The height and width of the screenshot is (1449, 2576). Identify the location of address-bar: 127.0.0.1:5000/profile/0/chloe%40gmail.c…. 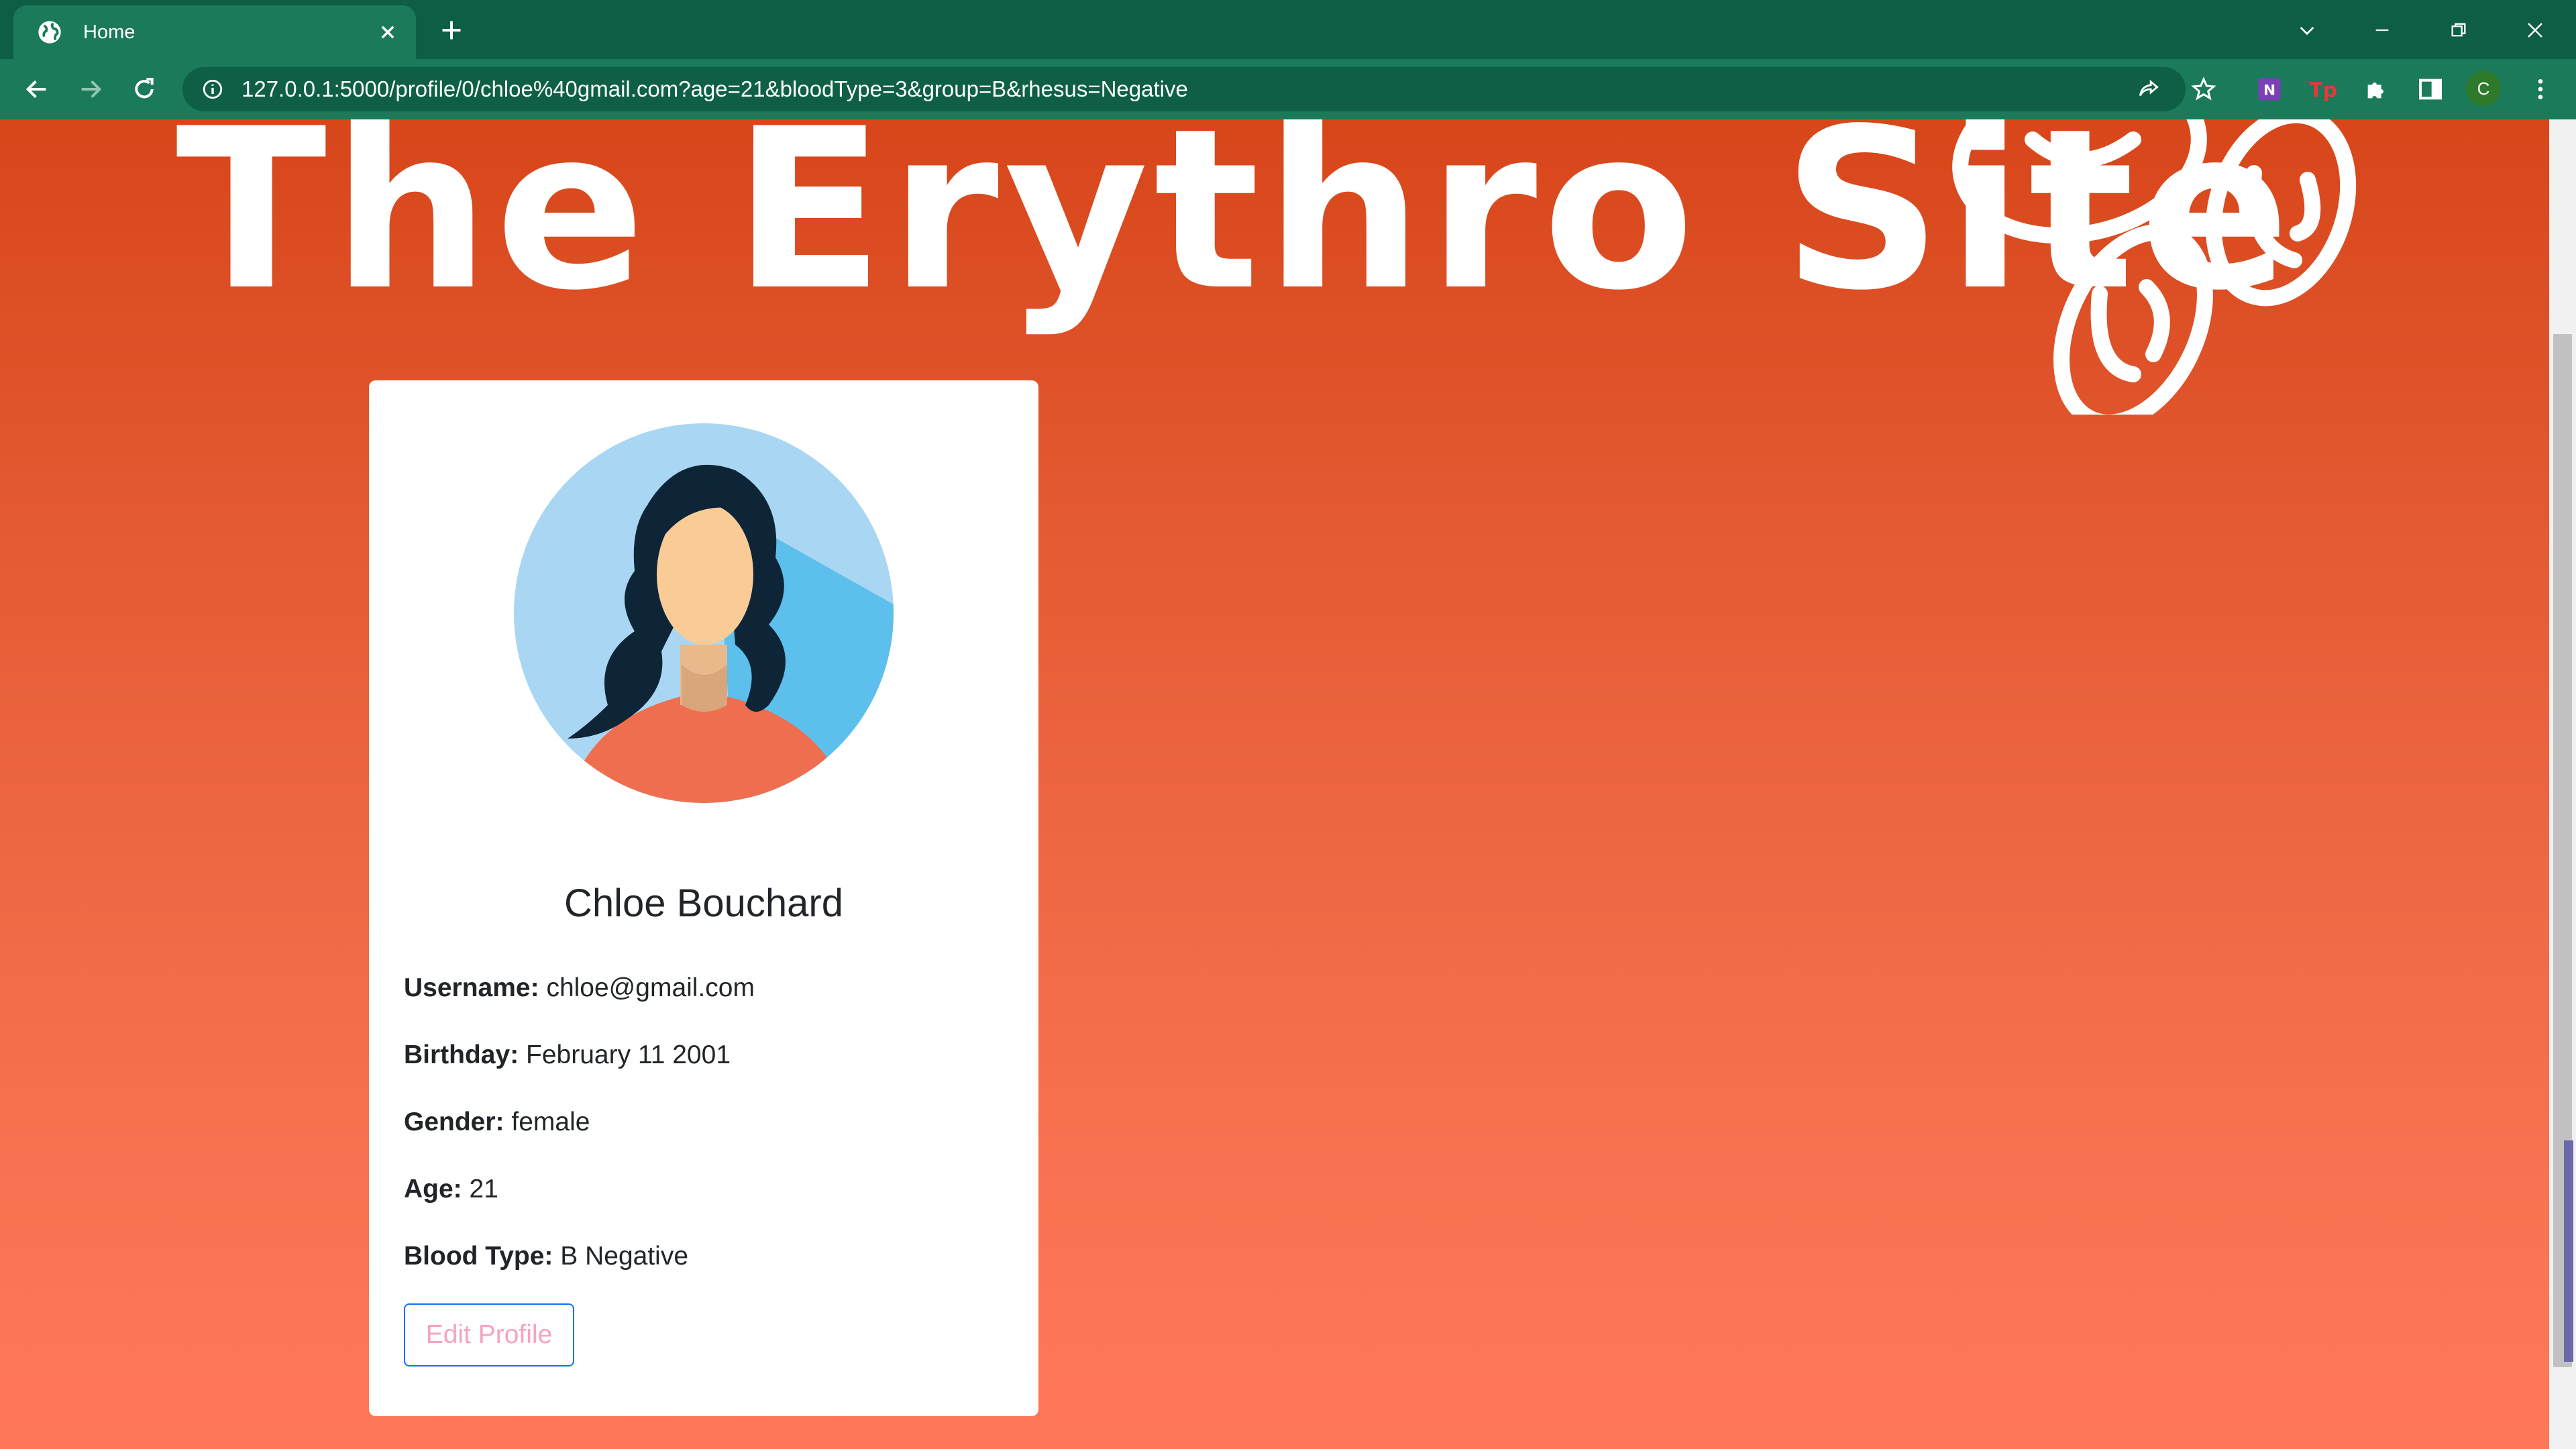
(1184, 89).